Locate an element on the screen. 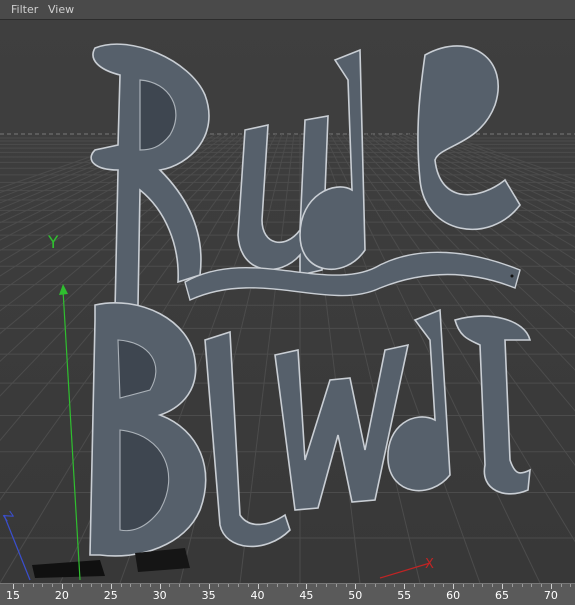 The height and width of the screenshot is (605, 575). ruler-tick-label: 40 is located at coordinates (257, 595).